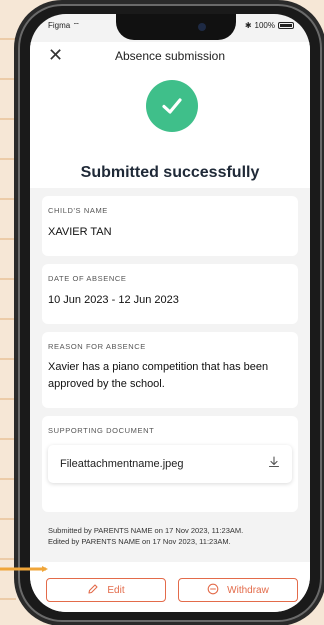 This screenshot has height=625, width=324. What do you see at coordinates (116, 590) in the screenshot?
I see `edit-button-label: Edit` at bounding box center [116, 590].